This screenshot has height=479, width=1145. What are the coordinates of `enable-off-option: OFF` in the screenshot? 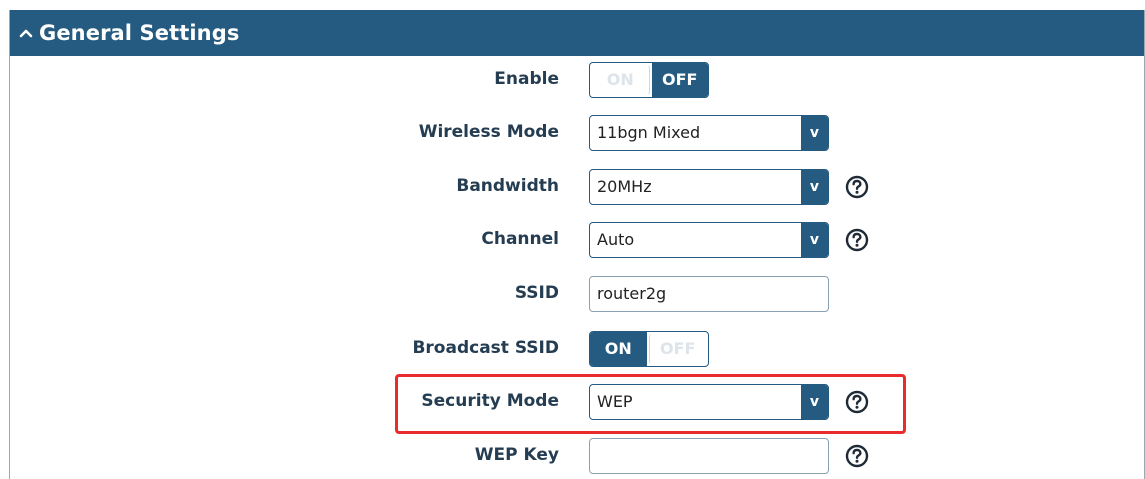 It's located at (679, 80).